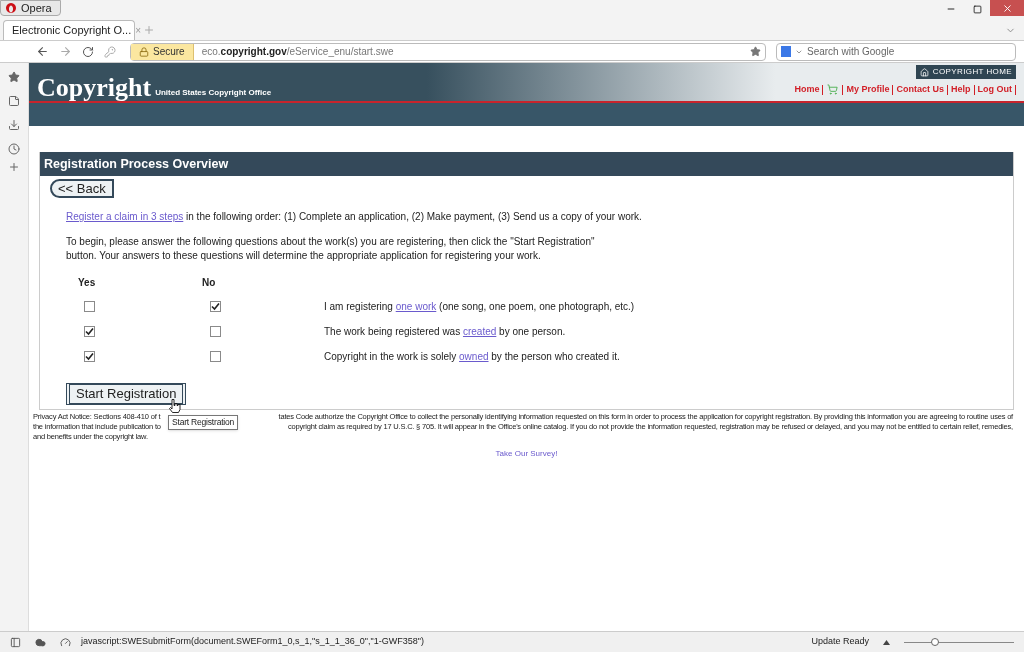 The width and height of the screenshot is (1024, 652). Describe the element at coordinates (40, 642) in the screenshot. I see `cloud-icon` at that location.